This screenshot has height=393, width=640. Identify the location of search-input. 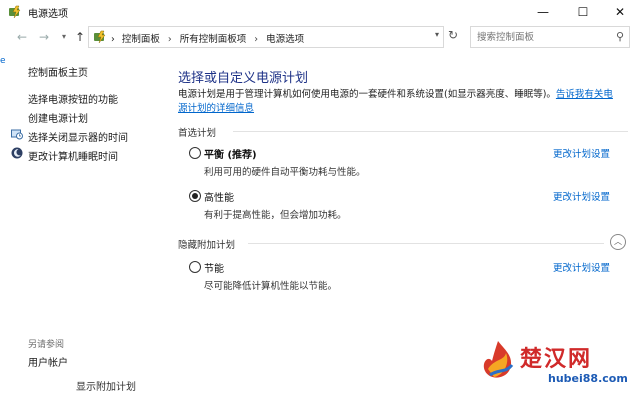
(539, 37).